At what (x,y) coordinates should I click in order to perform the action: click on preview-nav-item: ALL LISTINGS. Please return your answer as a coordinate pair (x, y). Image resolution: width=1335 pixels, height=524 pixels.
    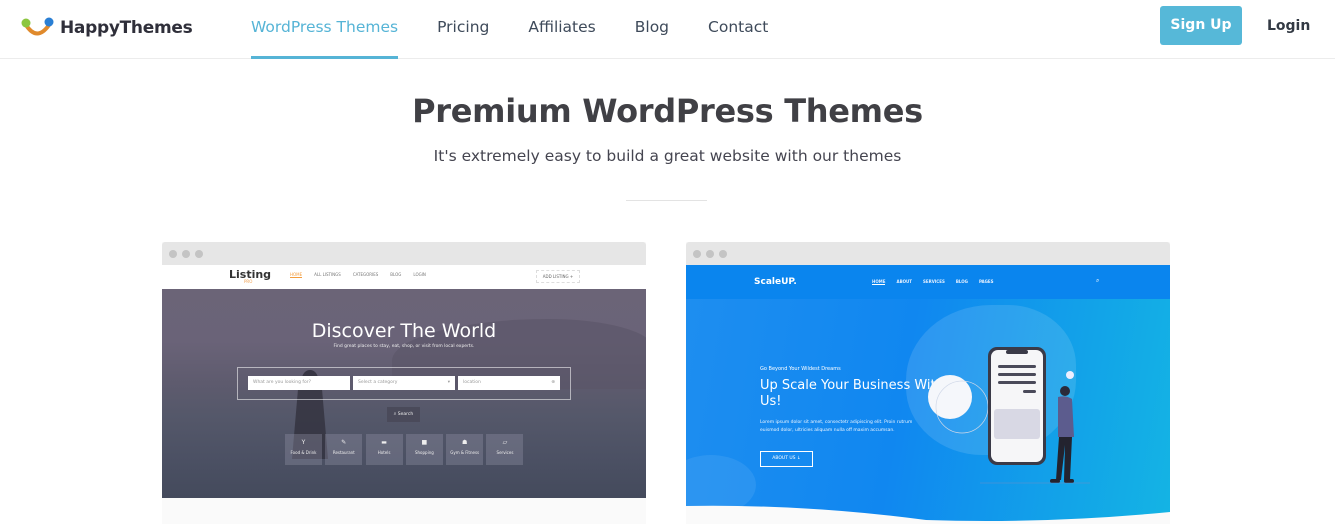
    Looking at the image, I should click on (327, 274).